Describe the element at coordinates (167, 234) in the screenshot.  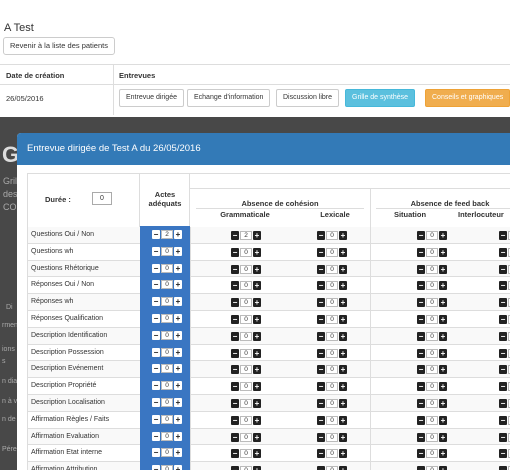
I see `actes-adequats-value: 2` at that location.